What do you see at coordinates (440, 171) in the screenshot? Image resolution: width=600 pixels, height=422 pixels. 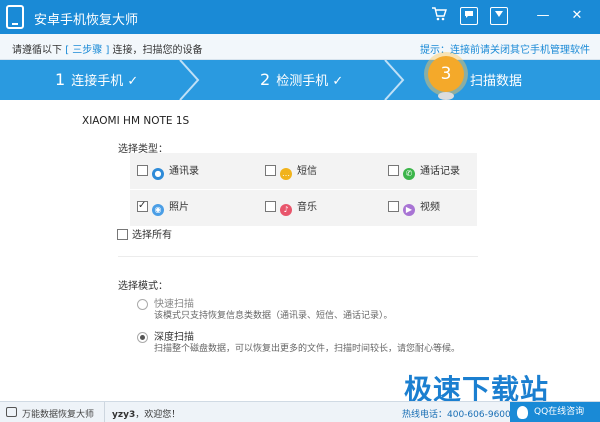 I see `type-label: 通话记录` at bounding box center [440, 171].